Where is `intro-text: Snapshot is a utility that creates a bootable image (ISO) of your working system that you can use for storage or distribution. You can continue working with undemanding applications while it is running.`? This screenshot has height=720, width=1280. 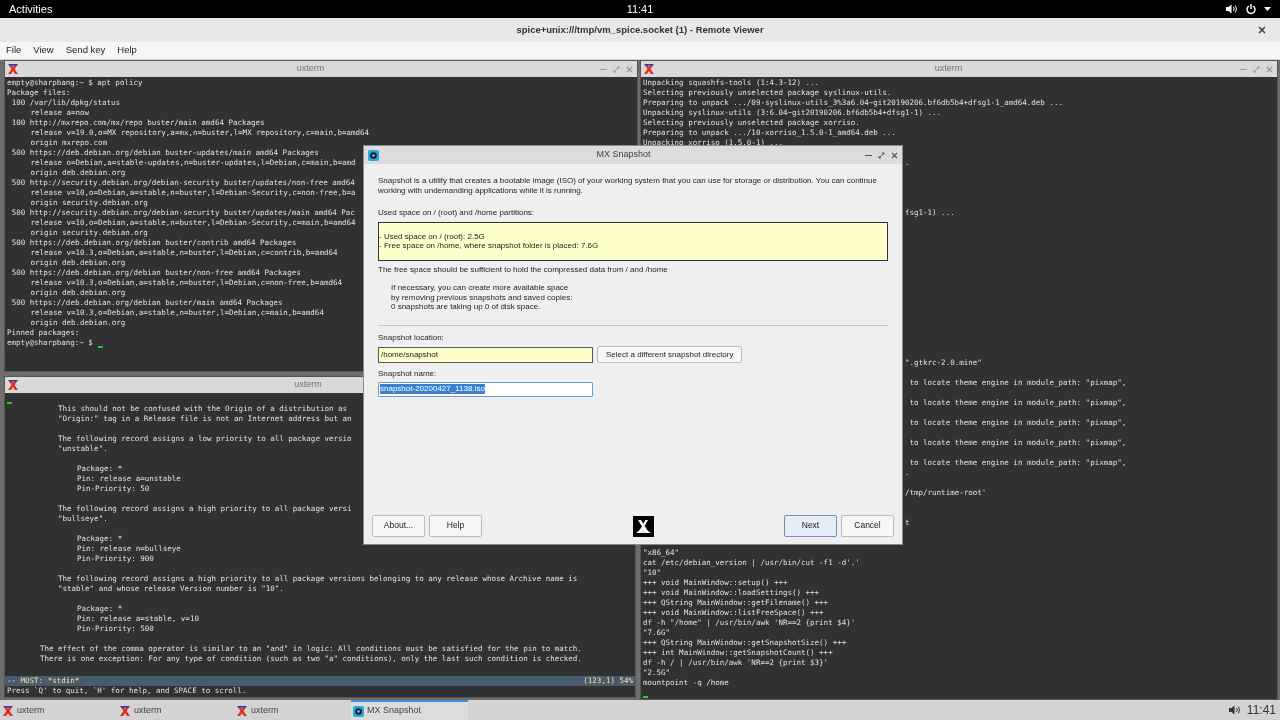
intro-text: Snapshot is a utility that creates a bootable image (ISO) of your working system that you can use for storage or distribution. You can continue working with undemanding applications while it is running. is located at coordinates (628, 185).